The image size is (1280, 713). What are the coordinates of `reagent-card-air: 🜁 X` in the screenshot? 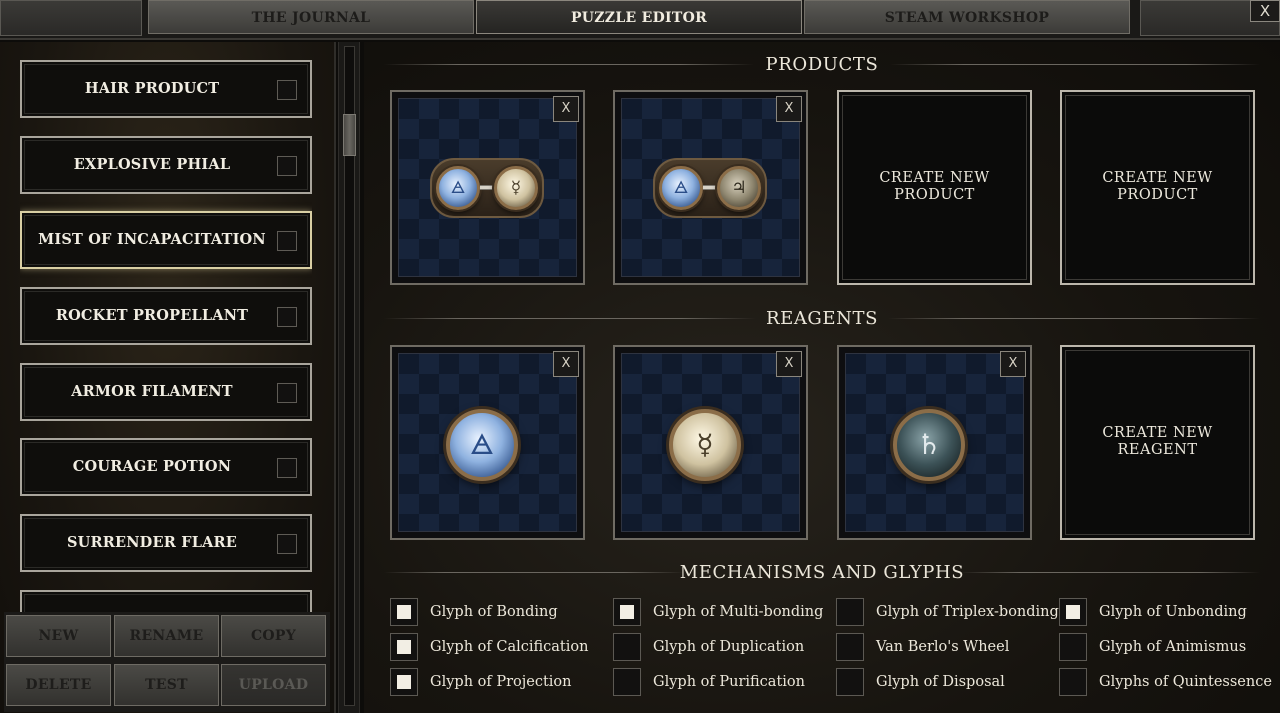 It's located at (487, 442).